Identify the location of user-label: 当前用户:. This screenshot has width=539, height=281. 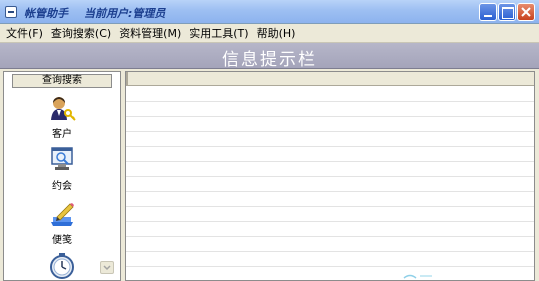
(108, 13).